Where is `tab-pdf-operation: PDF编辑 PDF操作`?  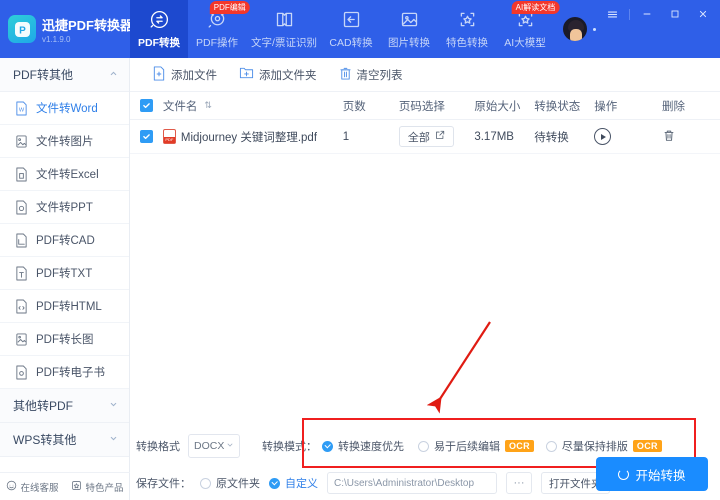
tab-pdf-operation: PDF编辑 PDF操作 is located at coordinates (219, 29).